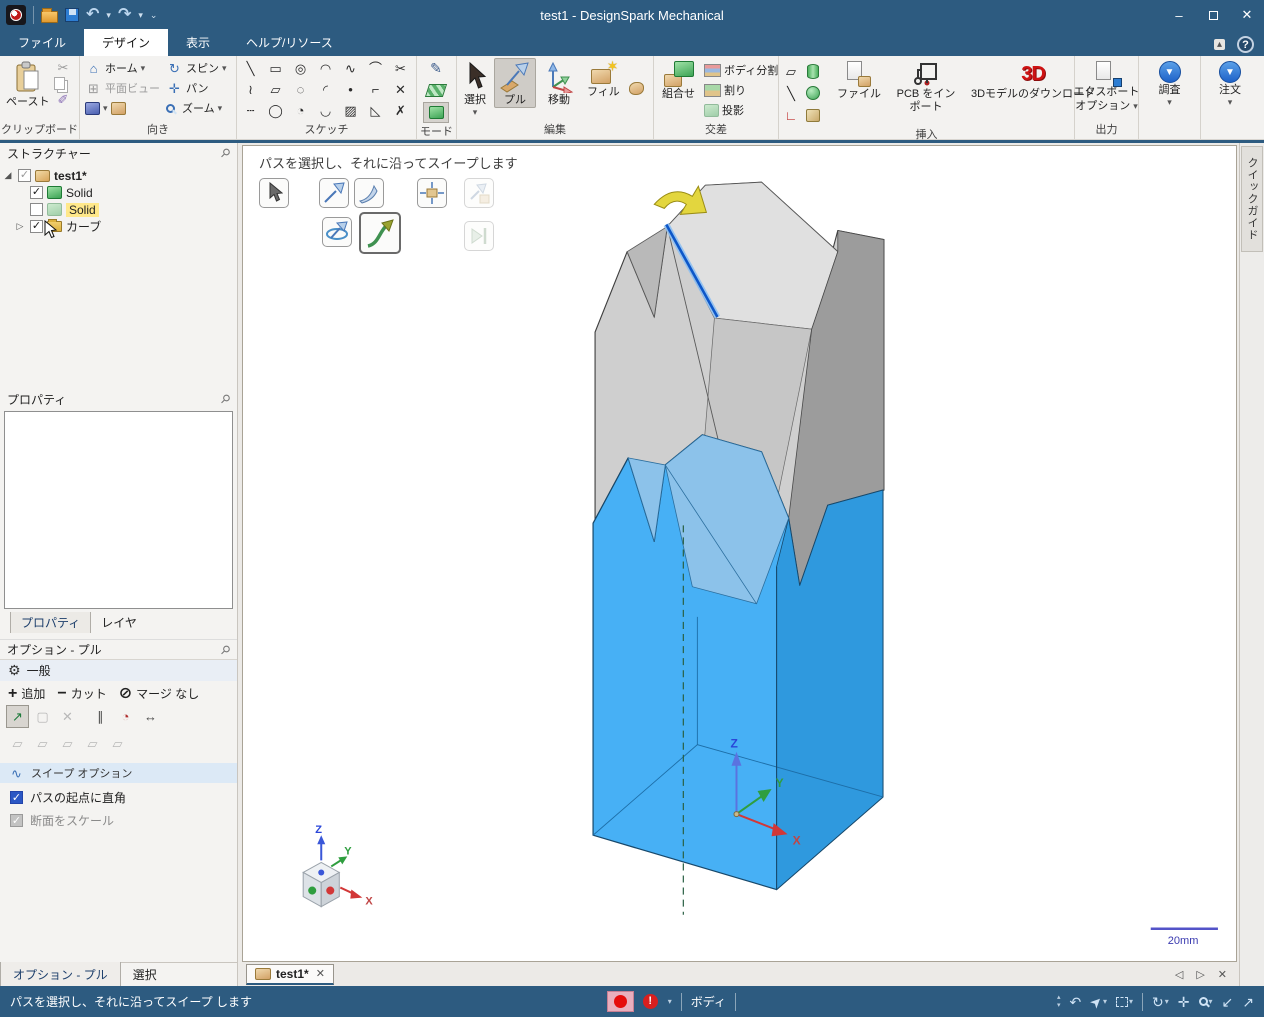 The height and width of the screenshot is (1017, 1264). Describe the element at coordinates (515, 83) in the screenshot. I see `pull-button: プル` at that location.